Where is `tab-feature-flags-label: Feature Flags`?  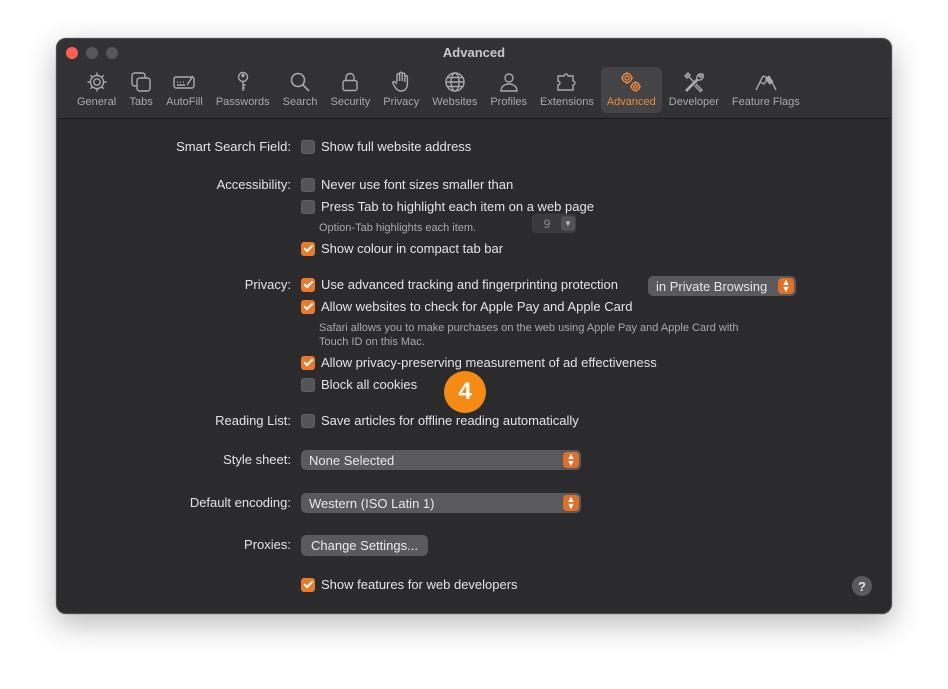
tab-feature-flags-label: Feature Flags is located at coordinates (765, 102).